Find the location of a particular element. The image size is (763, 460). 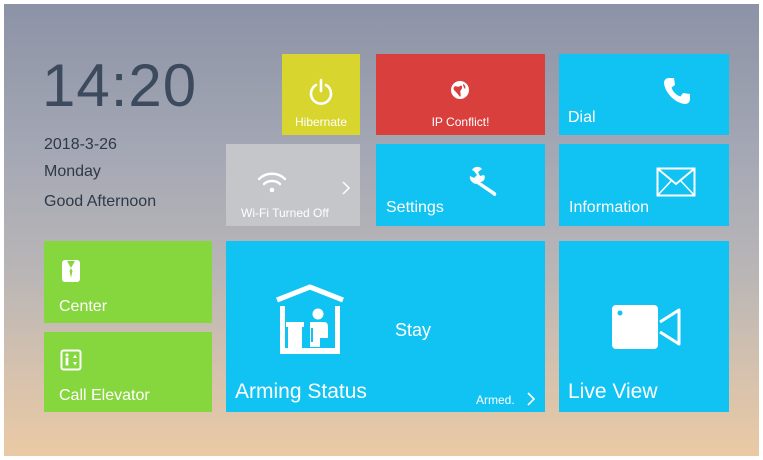

settings-tile: Settings is located at coordinates (460, 185).